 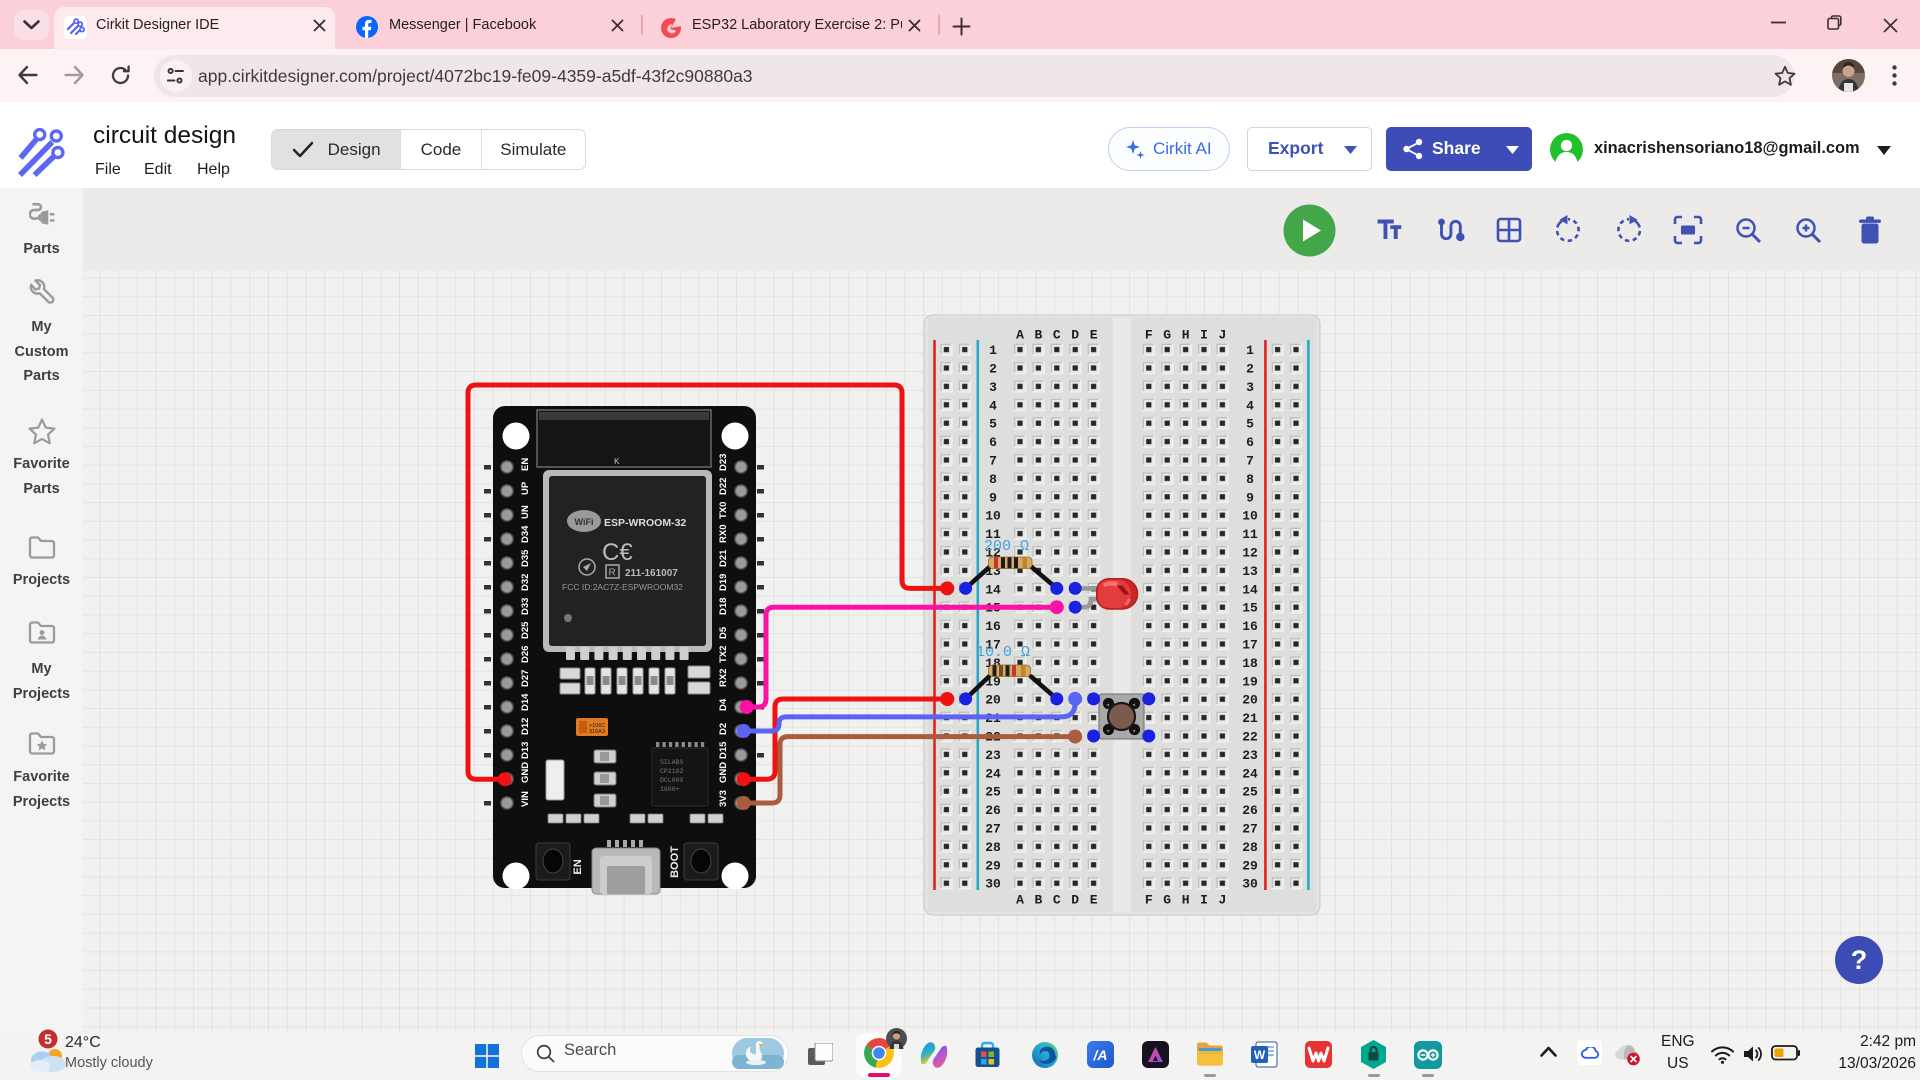 What do you see at coordinates (525, 702) in the screenshot?
I see `svg-text: D14` at bounding box center [525, 702].